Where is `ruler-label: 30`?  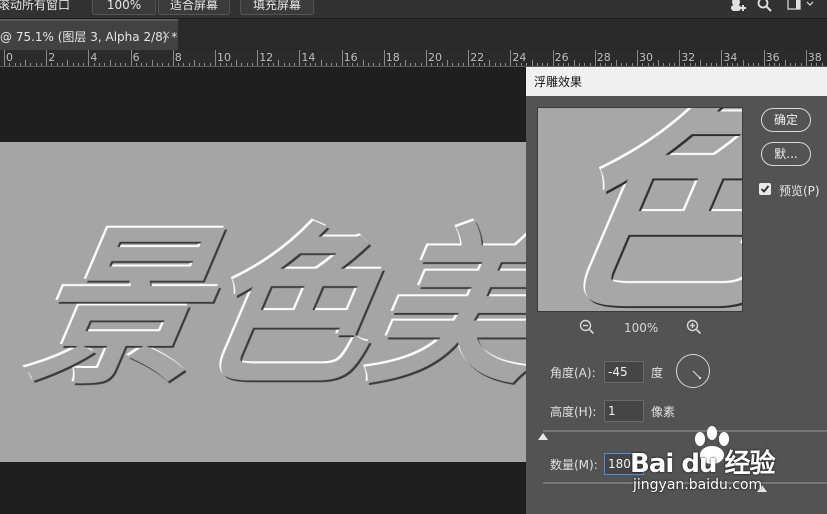 ruler-label: 30 is located at coordinates (646, 57).